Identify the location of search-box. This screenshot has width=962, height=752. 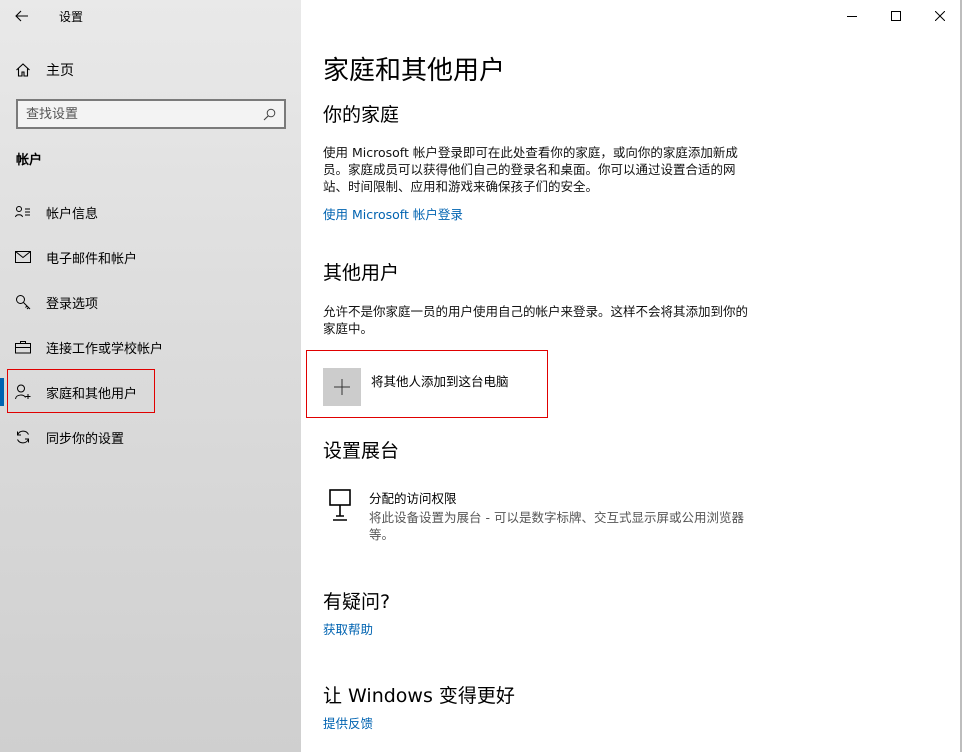
(151, 114).